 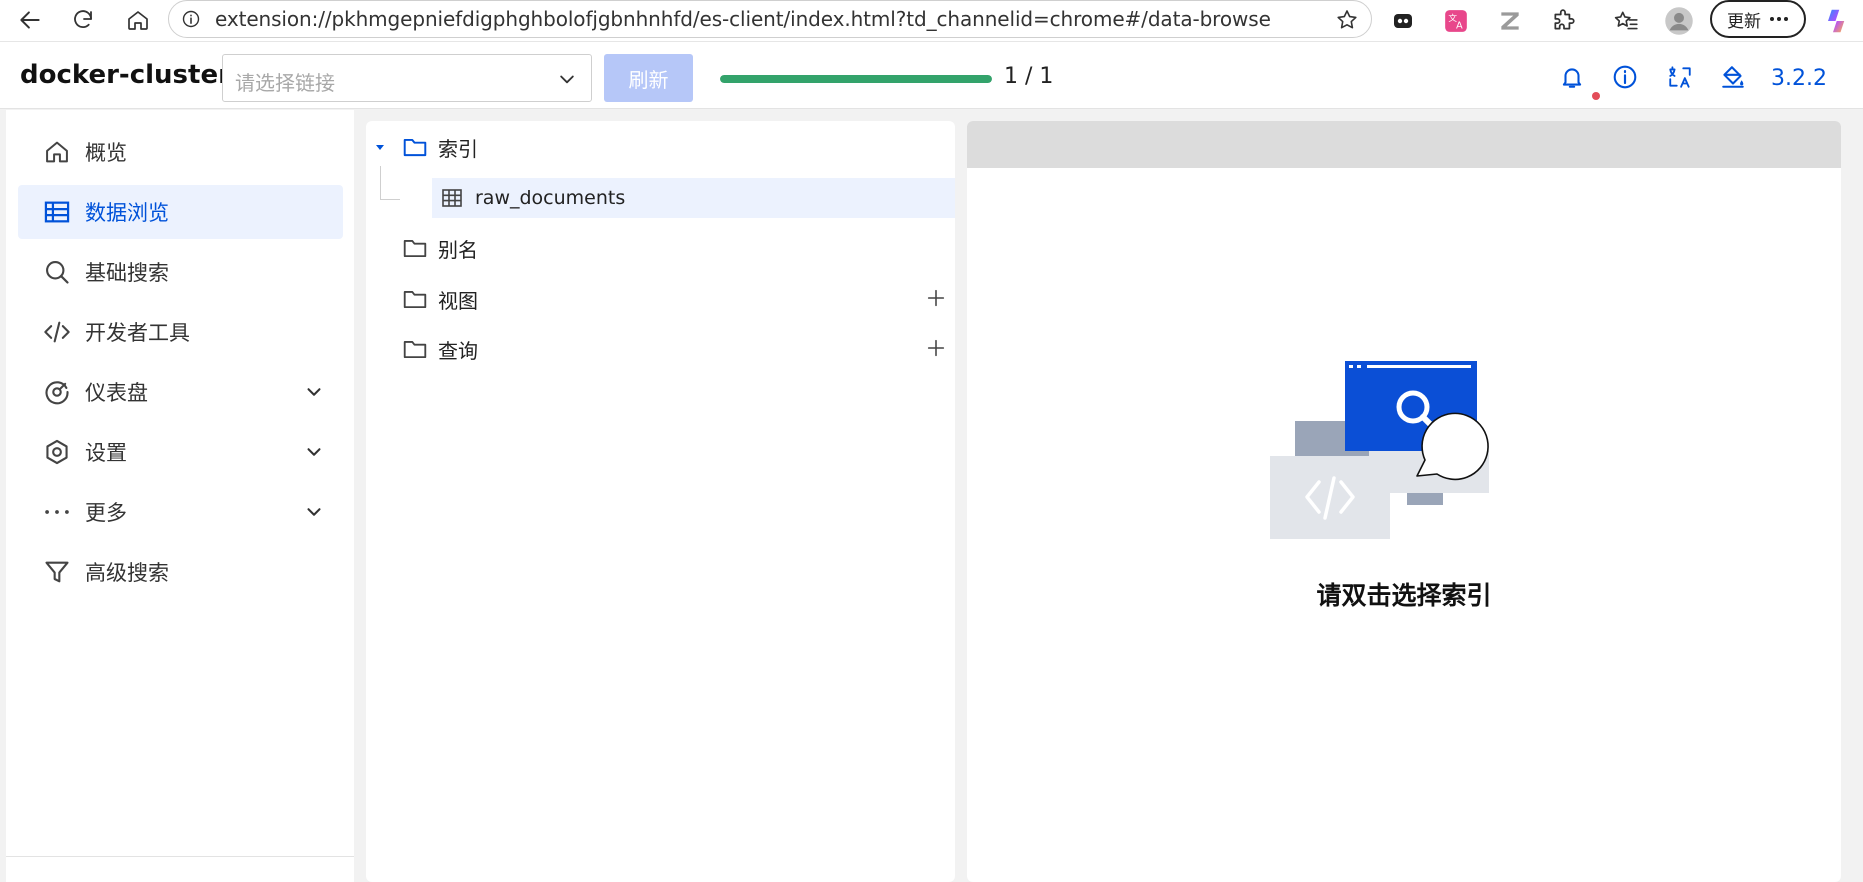 I want to click on sidebar-item-label: 基础搜索, so click(x=127, y=273).